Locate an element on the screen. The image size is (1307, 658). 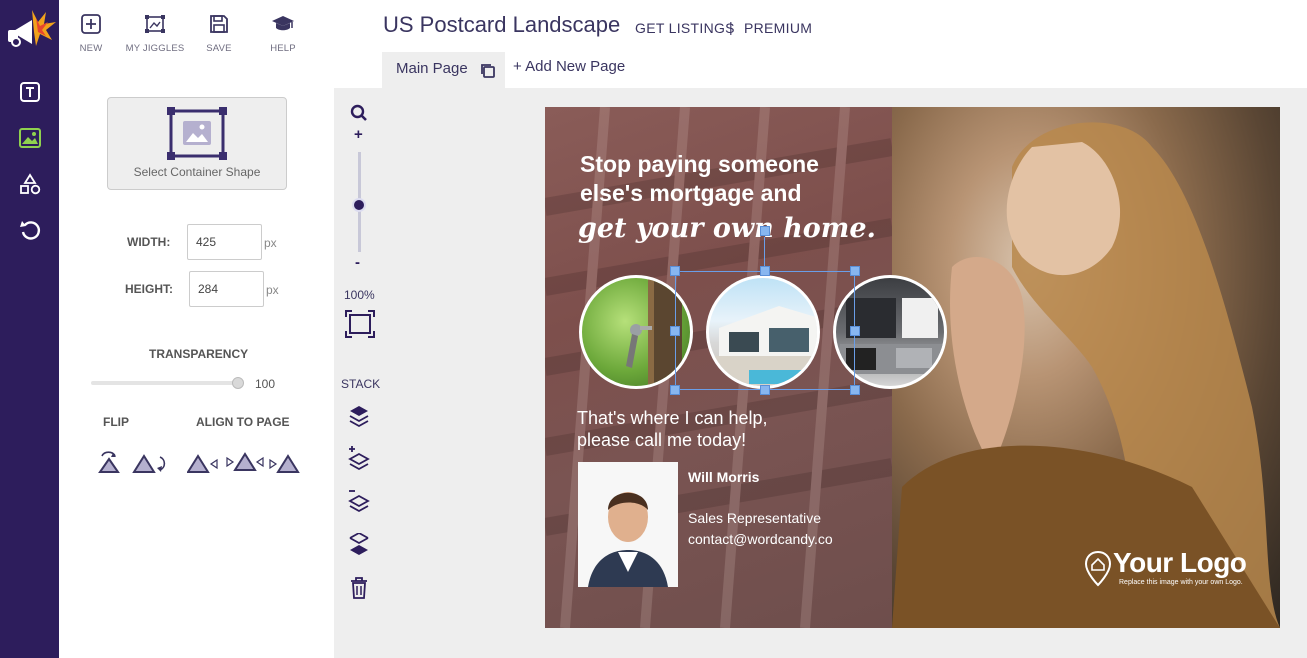
height-unit: px is located at coordinates (272, 290).